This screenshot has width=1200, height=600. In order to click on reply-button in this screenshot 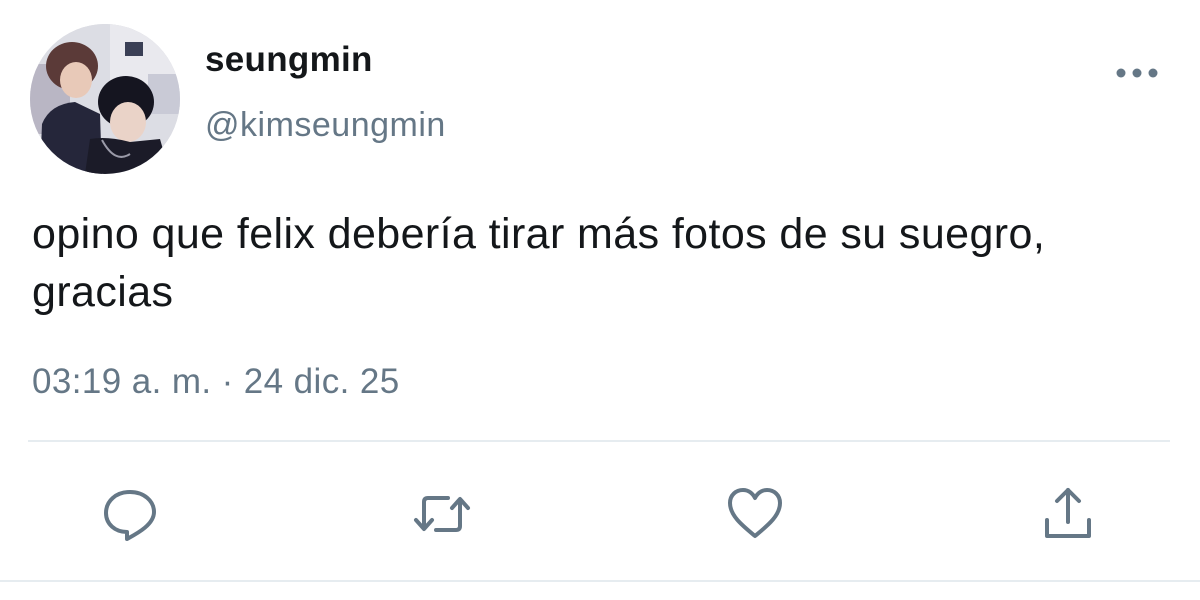, I will do `click(130, 514)`.